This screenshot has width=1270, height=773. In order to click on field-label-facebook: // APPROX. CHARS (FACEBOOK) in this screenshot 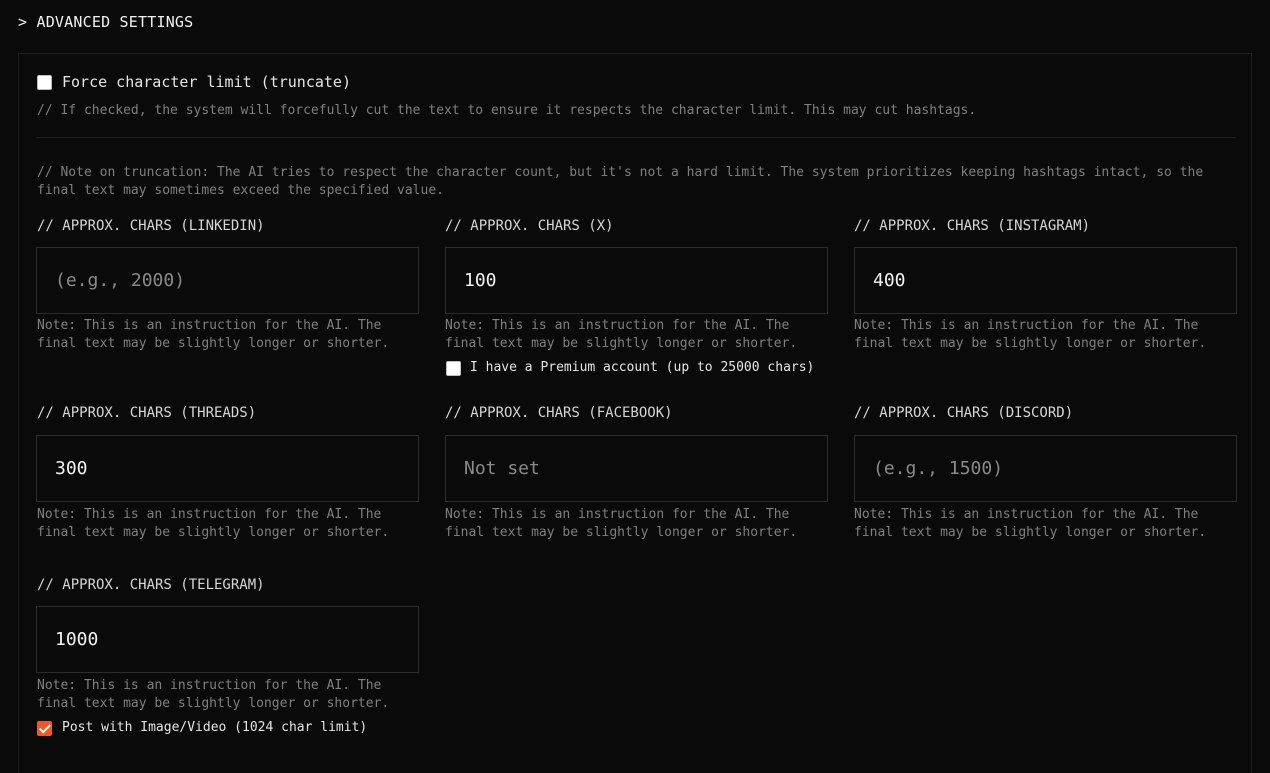, I will do `click(559, 413)`.